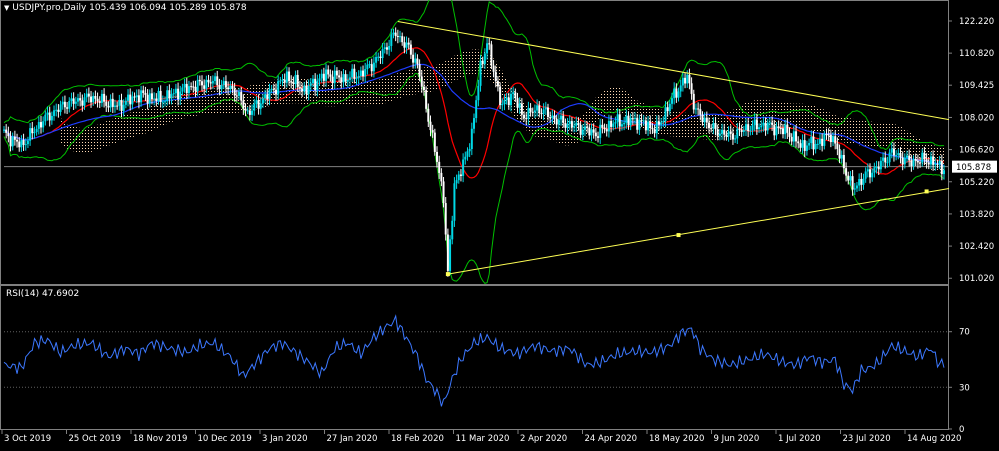 Image resolution: width=999 pixels, height=451 pixels. I want to click on time-axis-label: 18 Nov 2019, so click(160, 439).